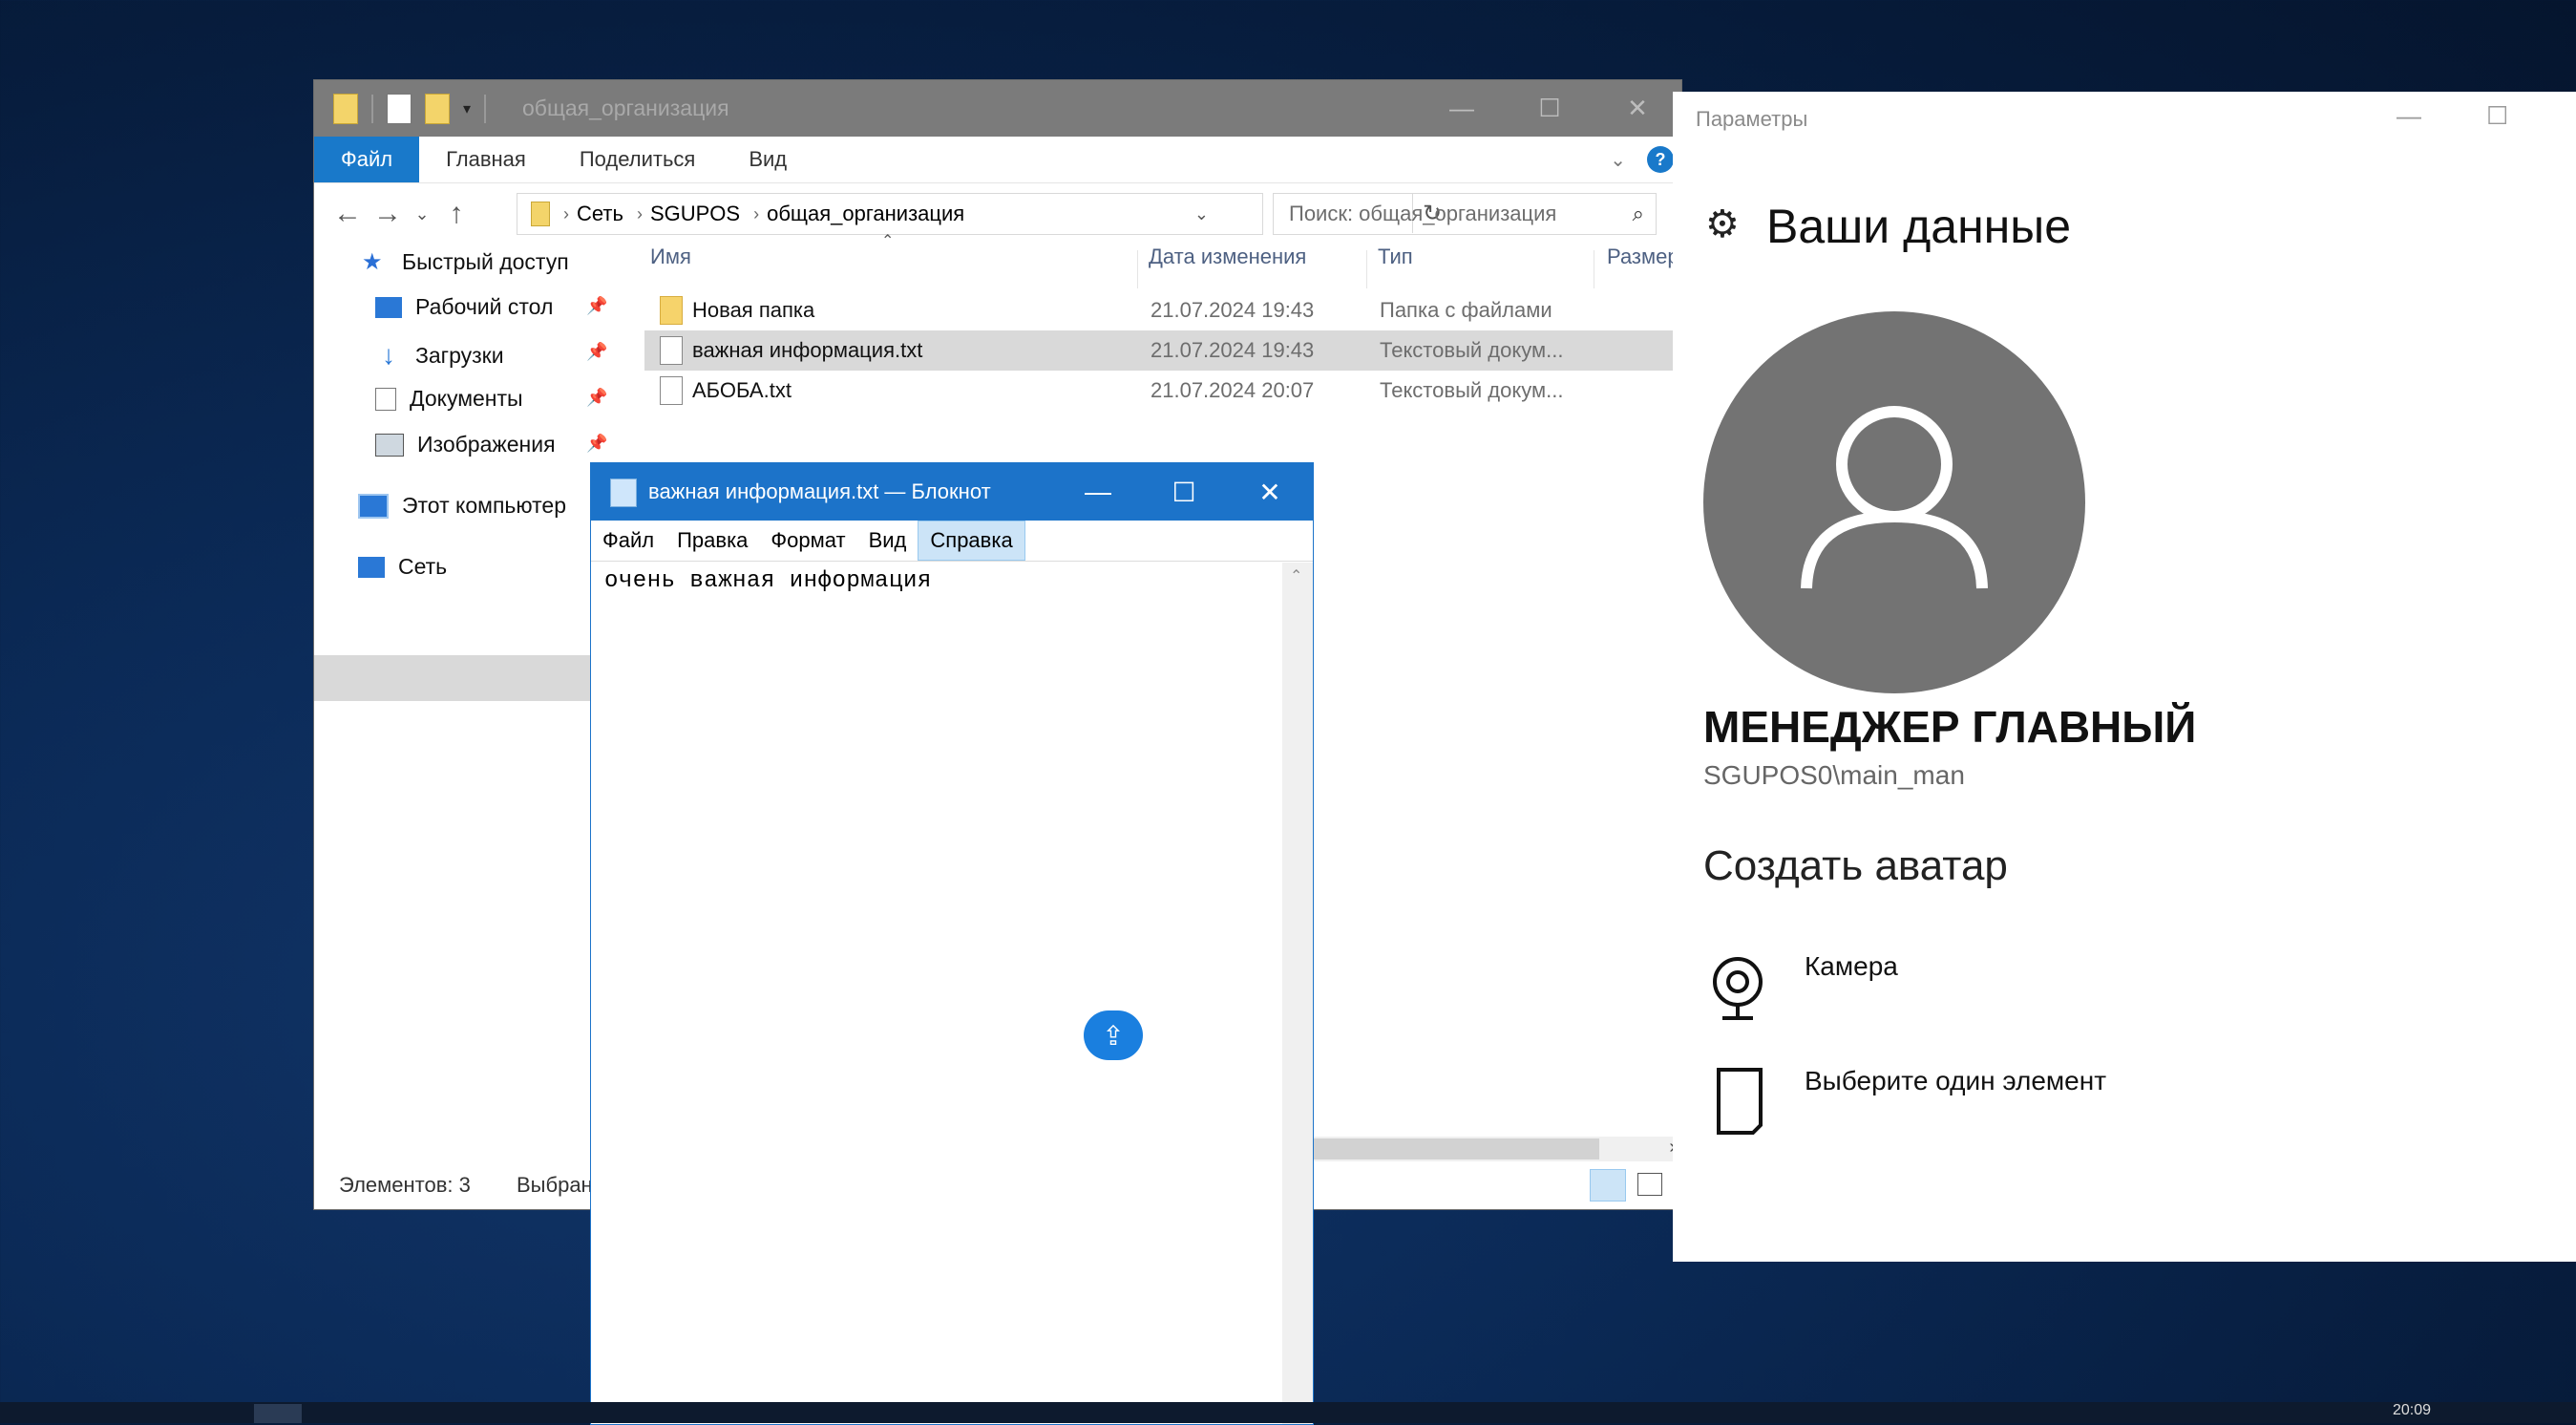 This screenshot has height=1425, width=2576. What do you see at coordinates (695, 214) in the screenshot?
I see `breadcrumb-server: SGUPOS` at bounding box center [695, 214].